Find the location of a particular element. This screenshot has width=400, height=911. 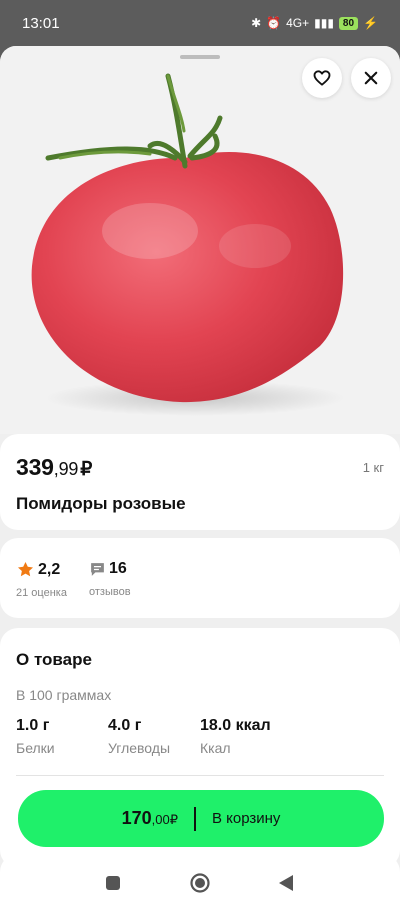

reviews-value: 16 is located at coordinates (118, 568).